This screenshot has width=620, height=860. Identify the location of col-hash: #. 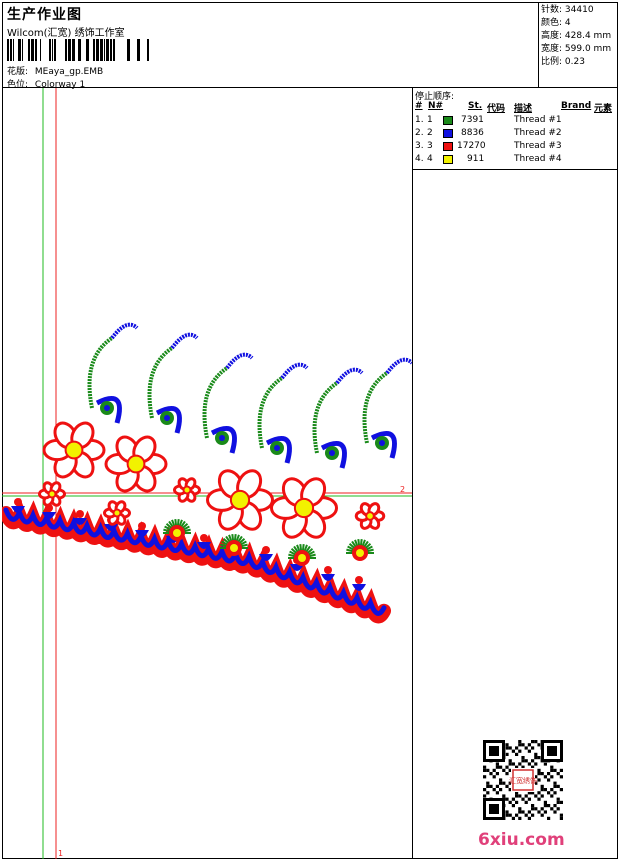
(419, 106).